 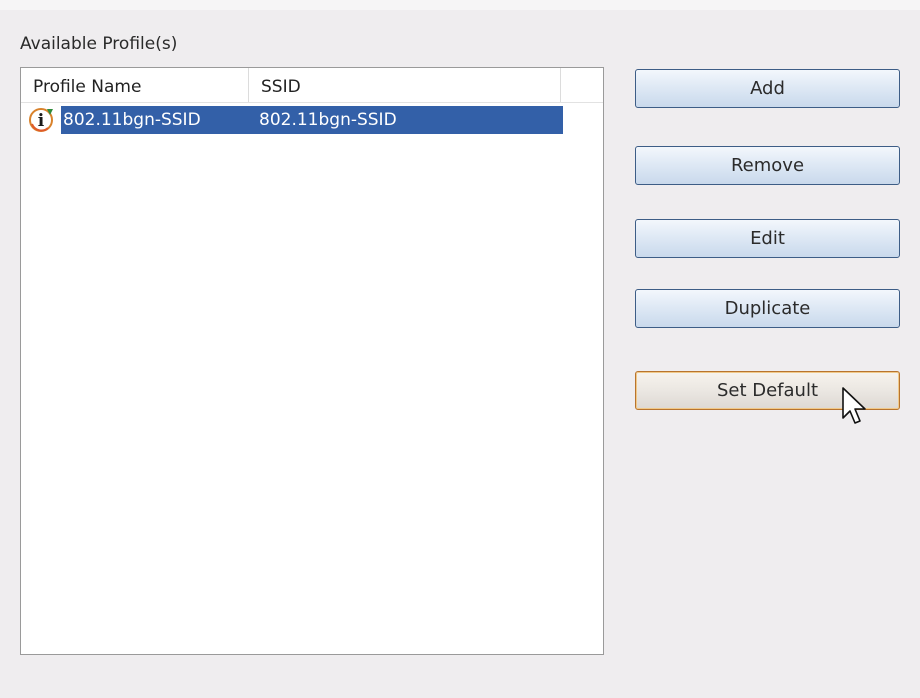 What do you see at coordinates (767, 308) in the screenshot?
I see `duplicate-button: Duplicate` at bounding box center [767, 308].